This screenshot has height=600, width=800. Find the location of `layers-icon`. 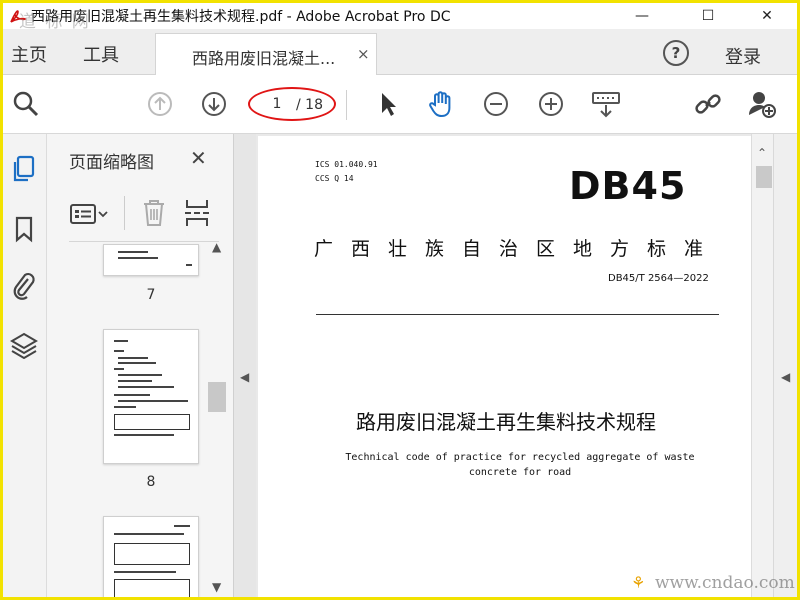

layers-icon is located at coordinates (24, 345).